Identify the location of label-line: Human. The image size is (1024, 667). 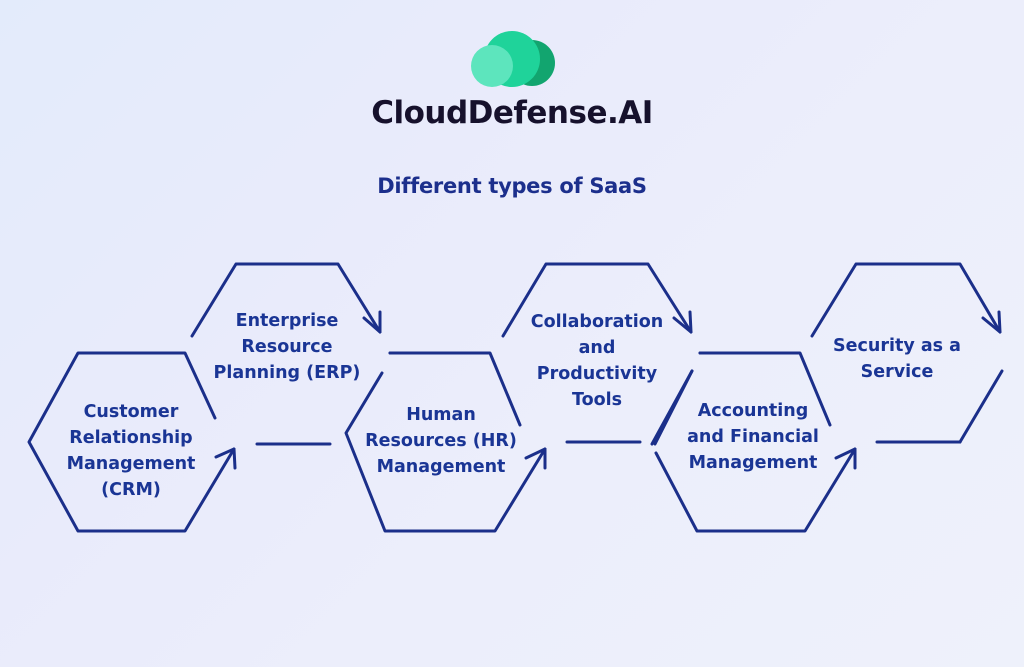
(441, 415).